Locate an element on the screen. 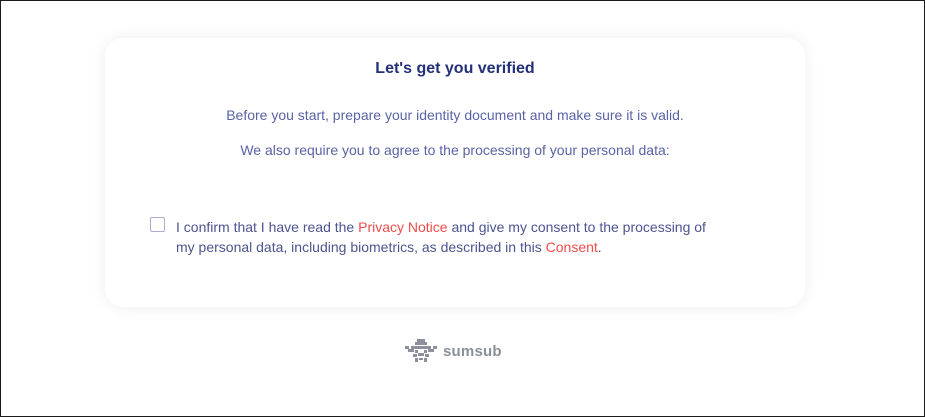  consent-link: Consent is located at coordinates (572, 247).